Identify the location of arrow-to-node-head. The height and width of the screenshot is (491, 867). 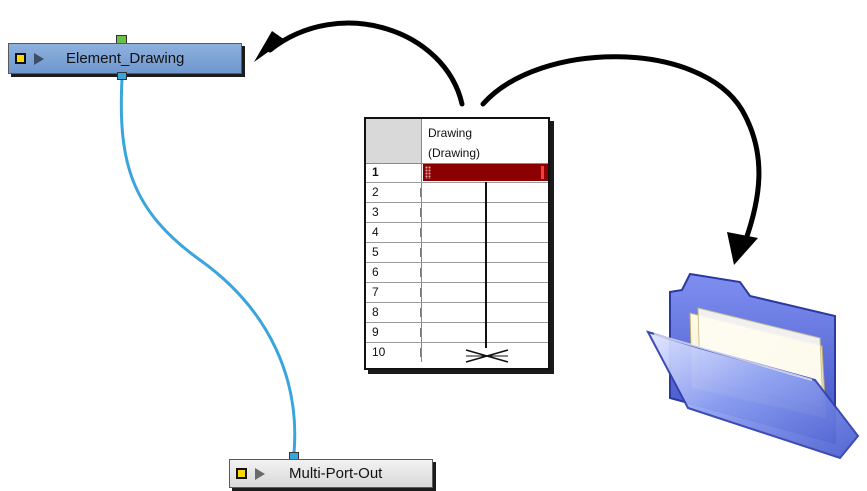
(269, 46).